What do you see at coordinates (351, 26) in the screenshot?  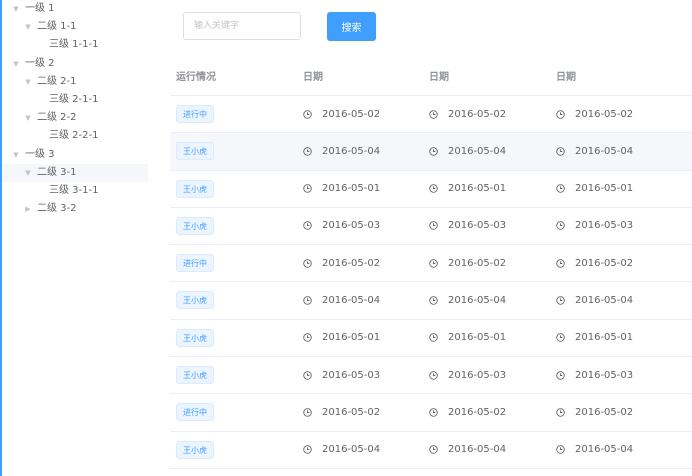 I see `search-button: 搜索` at bounding box center [351, 26].